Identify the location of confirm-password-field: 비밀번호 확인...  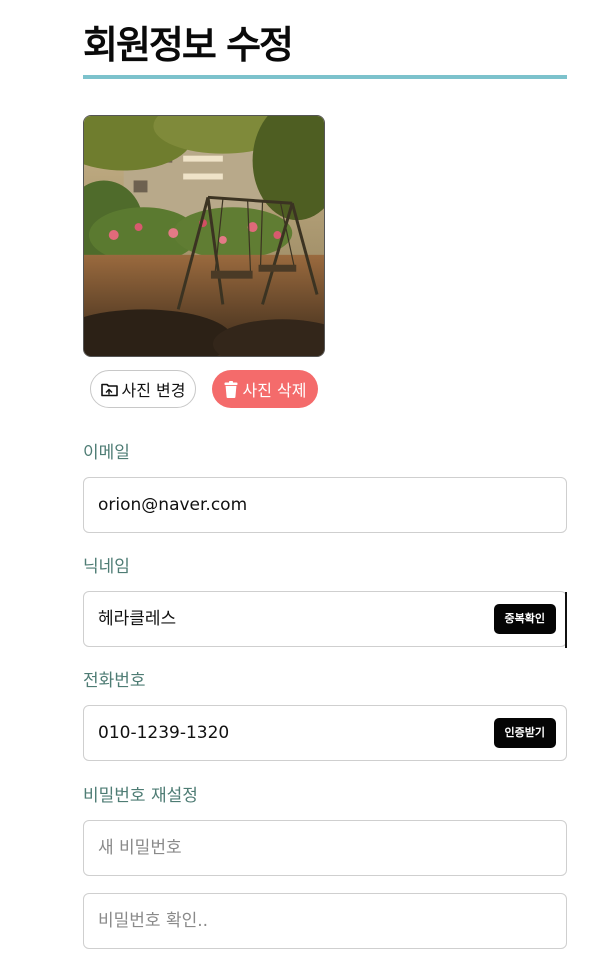
(325, 921).